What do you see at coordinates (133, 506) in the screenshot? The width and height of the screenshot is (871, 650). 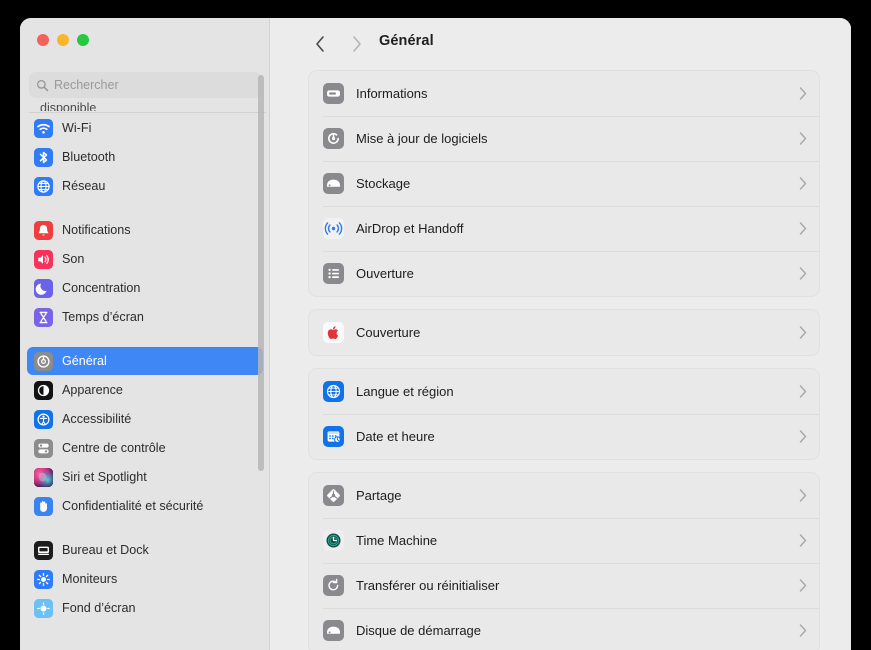 I see `sidebar-item-label: Confidentialité et sécurité` at bounding box center [133, 506].